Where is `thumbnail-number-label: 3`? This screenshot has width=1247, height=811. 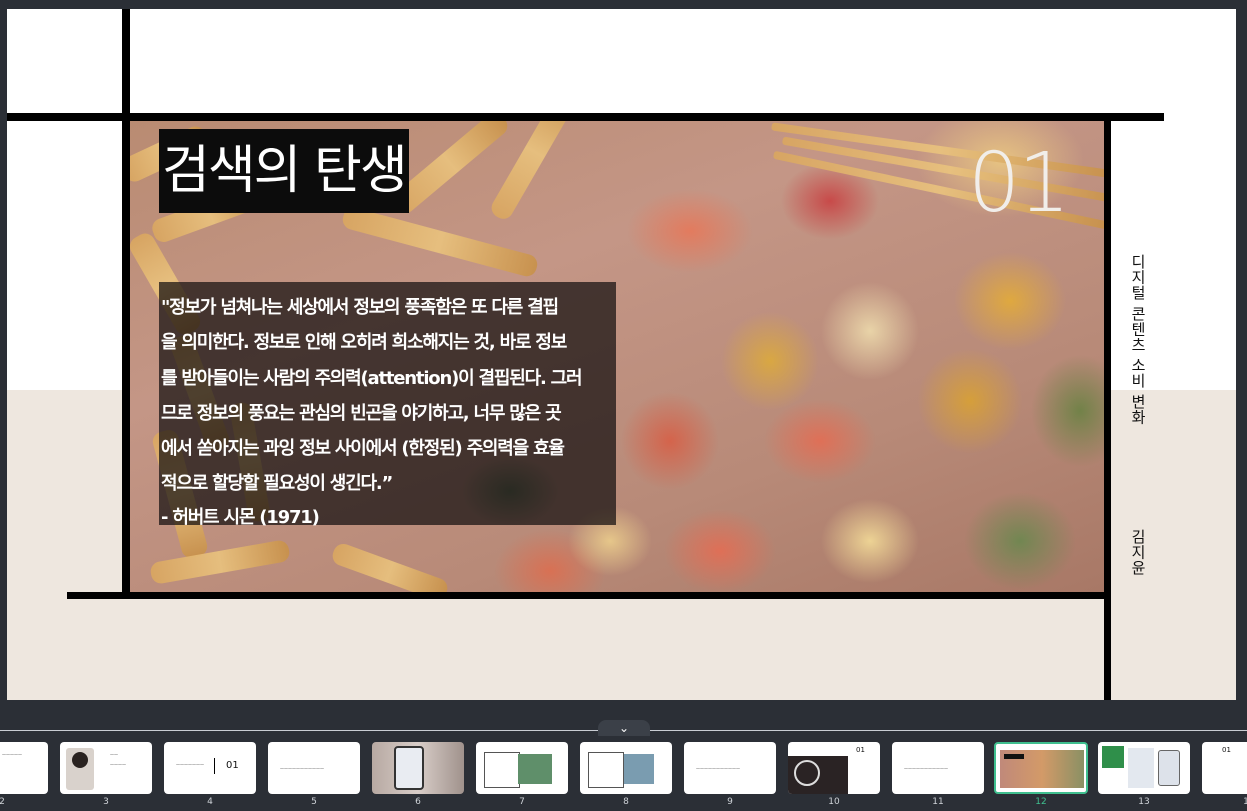 thumbnail-number-label: 3 is located at coordinates (106, 802).